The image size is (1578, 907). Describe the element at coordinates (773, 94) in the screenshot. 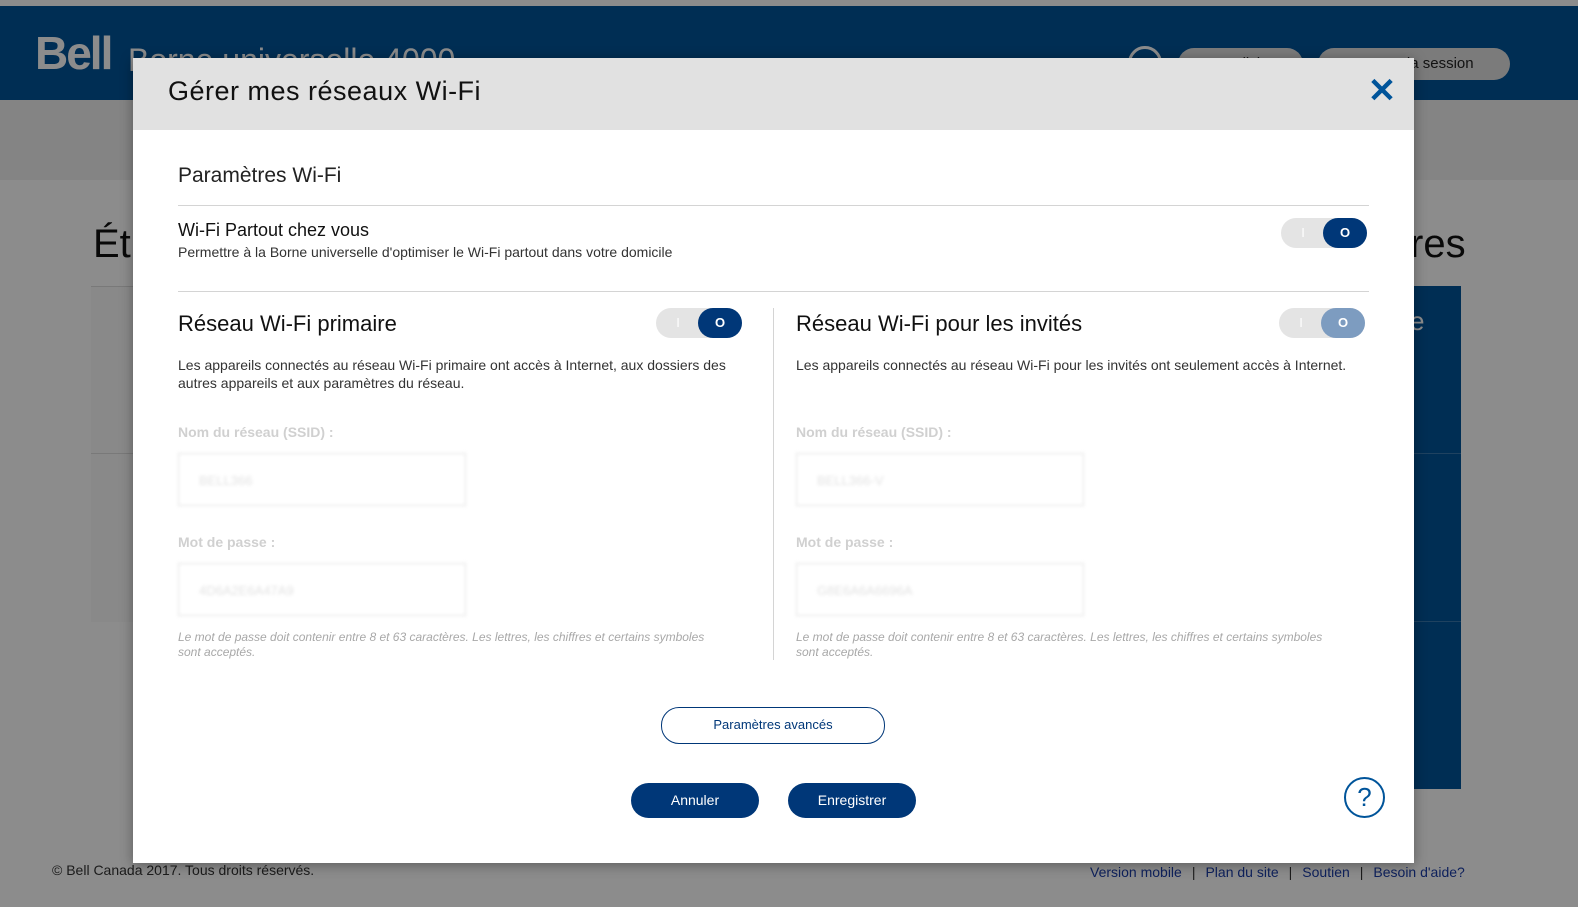

I see `modal-header: Gérer mes réseaux Wi-Fi ✕` at that location.